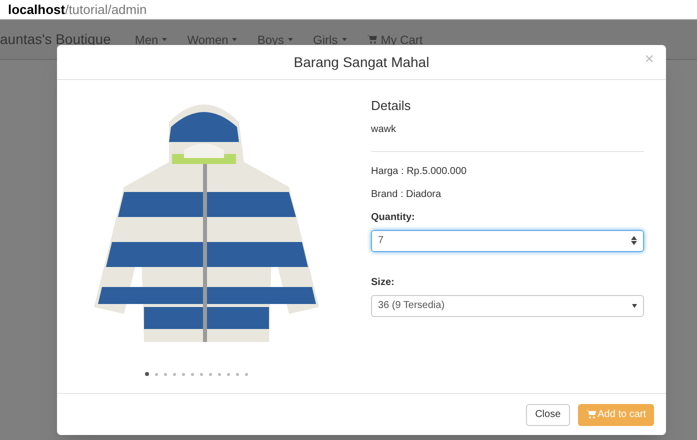  I want to click on nav-dropdown: Boys, so click(275, 39).